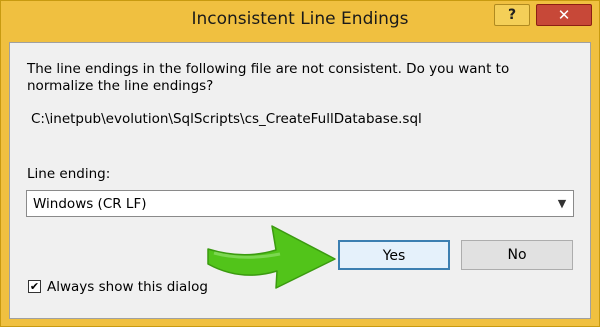 The height and width of the screenshot is (327, 600). What do you see at coordinates (271, 257) in the screenshot?
I see `green-arrow-icon` at bounding box center [271, 257].